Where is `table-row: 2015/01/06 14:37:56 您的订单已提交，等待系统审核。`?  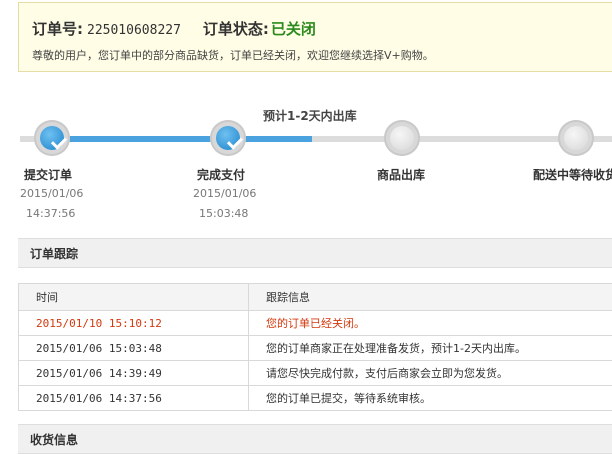 table-row: 2015/01/06 14:37:56 您的订单已提交，等待系统审核。 is located at coordinates (315, 398).